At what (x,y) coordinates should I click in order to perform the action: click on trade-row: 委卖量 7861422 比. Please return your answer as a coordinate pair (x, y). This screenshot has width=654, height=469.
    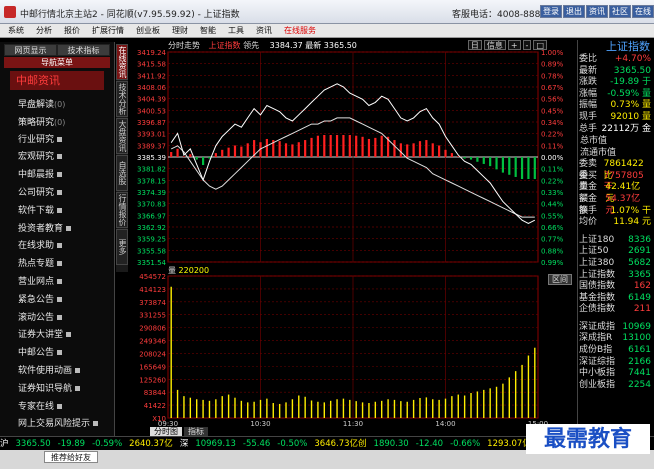
    Looking at the image, I should click on (616, 170).